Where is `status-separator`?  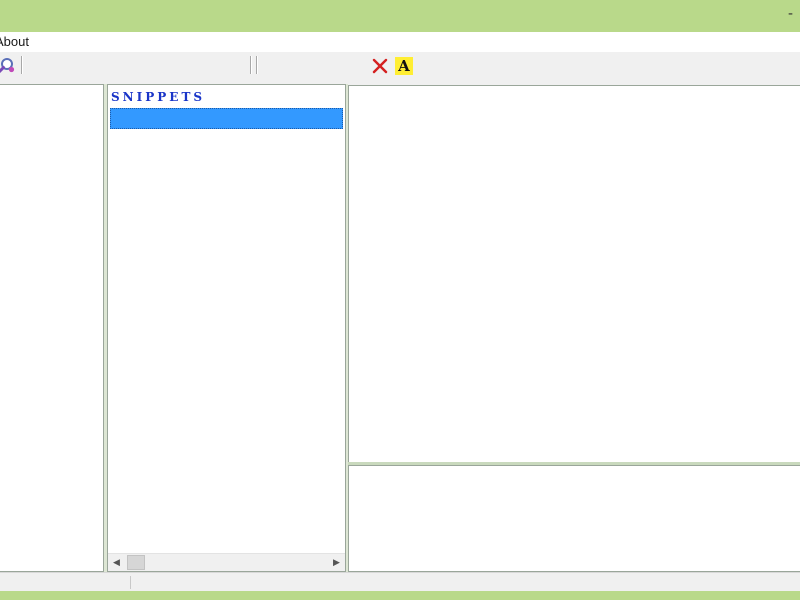
status-separator is located at coordinates (130, 582).